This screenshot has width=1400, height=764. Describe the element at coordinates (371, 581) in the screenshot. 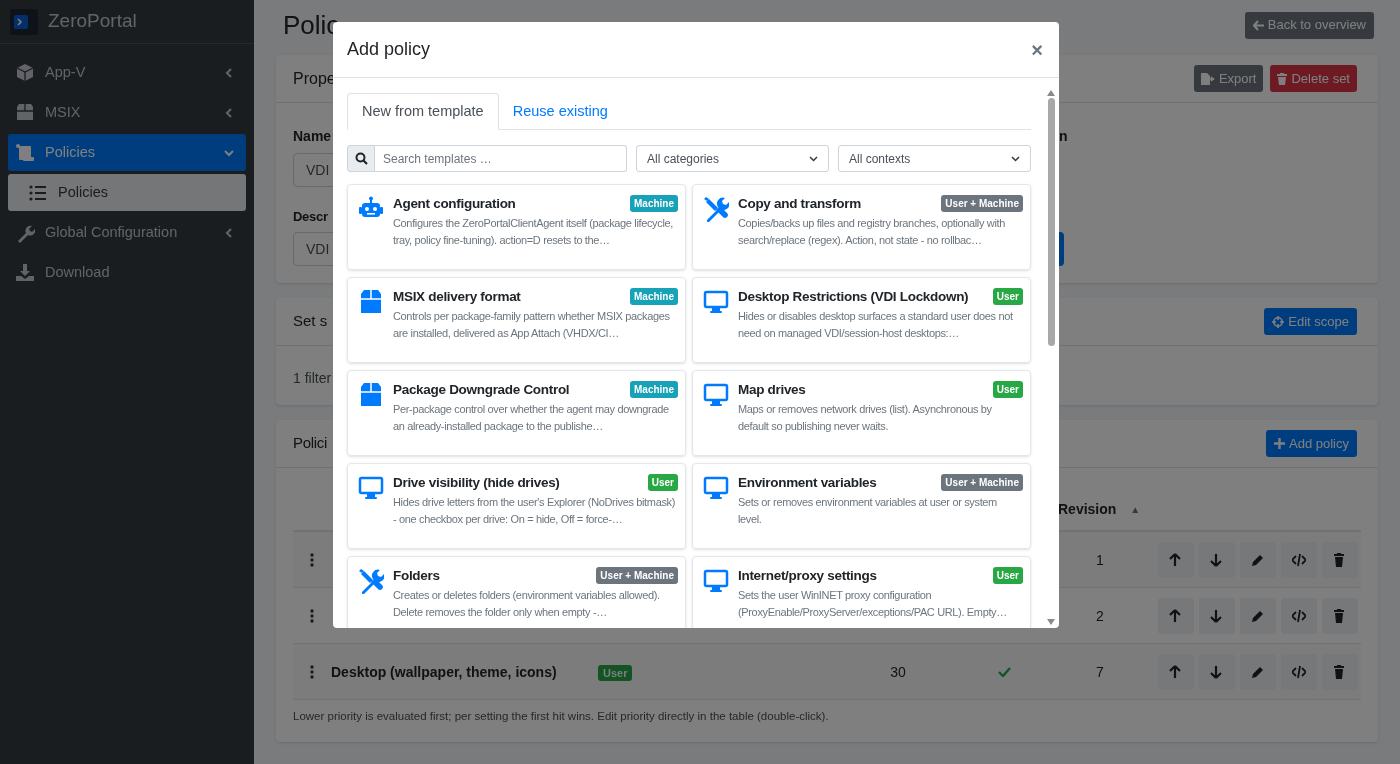

I see `tools-icon` at that location.